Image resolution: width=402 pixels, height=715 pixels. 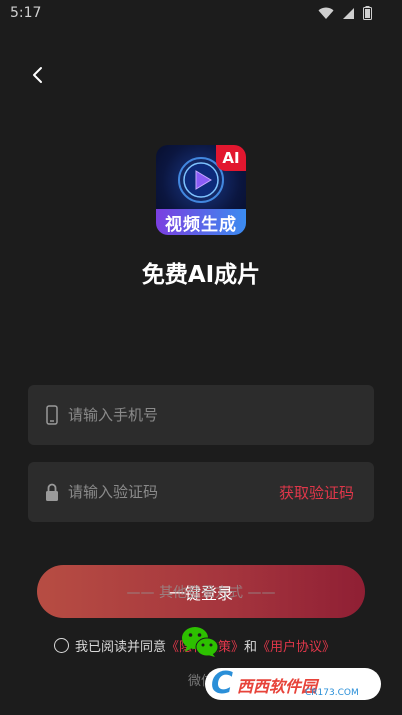 I want to click on site-watermark: C 西西软件园 CR173.COM, so click(x=295, y=684).